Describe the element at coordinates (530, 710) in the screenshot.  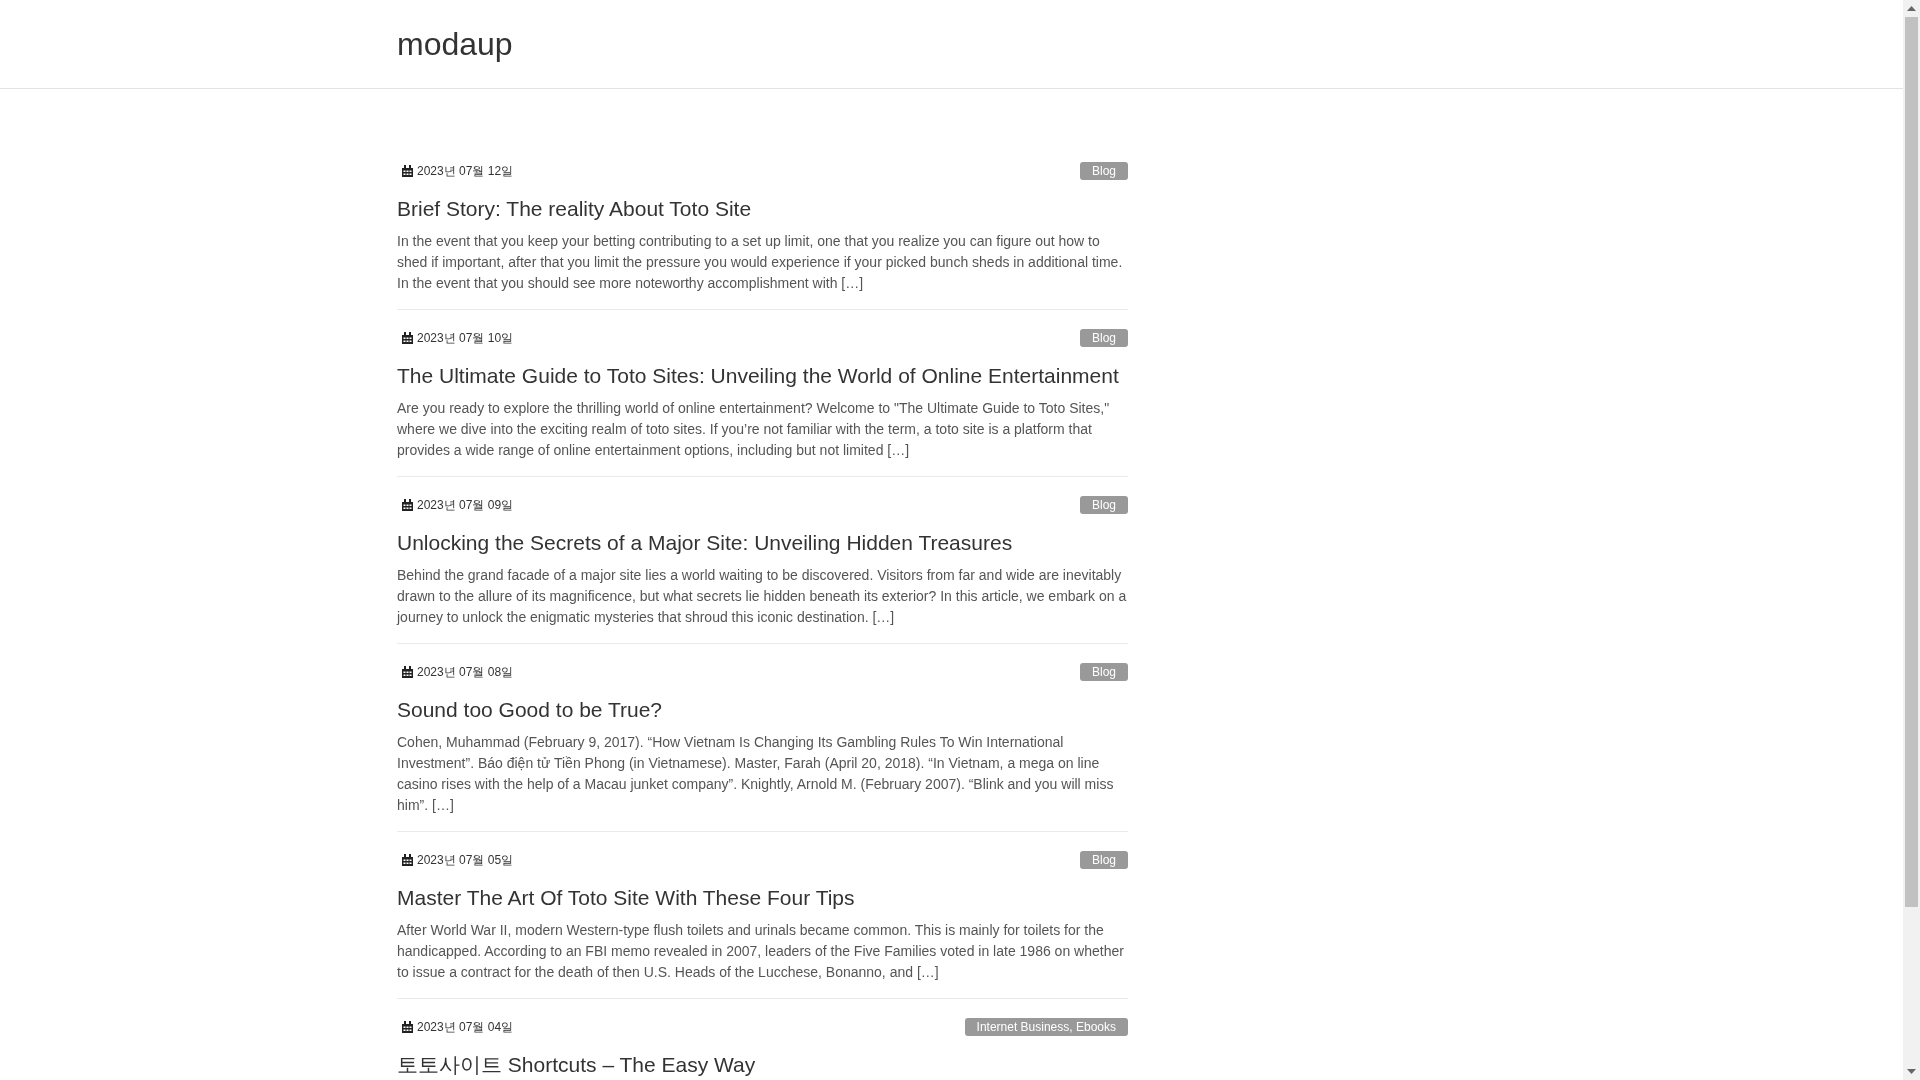
I see `post-title: Sound too Good to be True?` at that location.